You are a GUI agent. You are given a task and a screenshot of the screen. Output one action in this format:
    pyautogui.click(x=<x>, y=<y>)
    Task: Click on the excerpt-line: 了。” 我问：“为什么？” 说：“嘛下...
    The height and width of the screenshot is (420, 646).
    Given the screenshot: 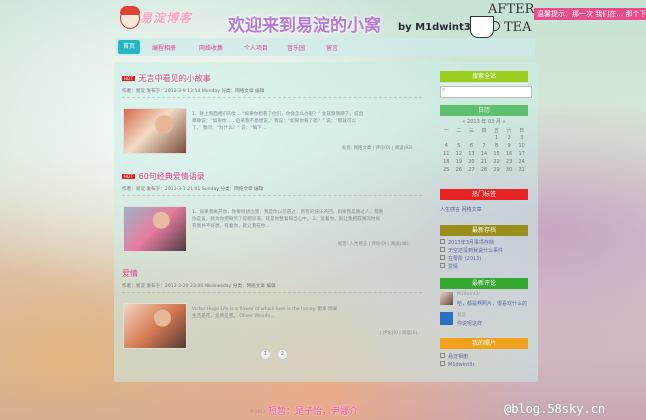 What is the action you would take?
    pyautogui.click(x=229, y=128)
    